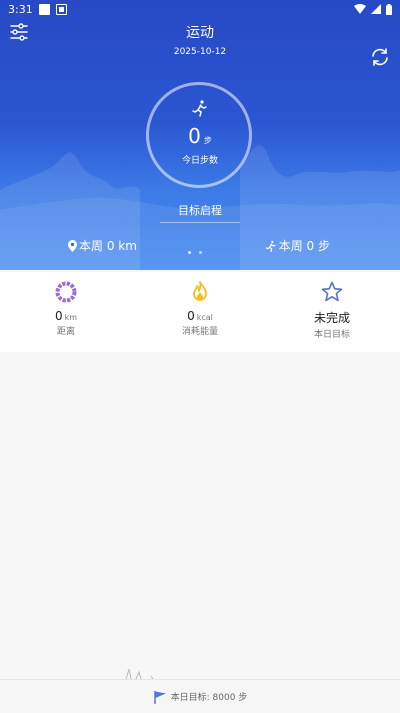  I want to click on status-time: 3:31, so click(20, 9).